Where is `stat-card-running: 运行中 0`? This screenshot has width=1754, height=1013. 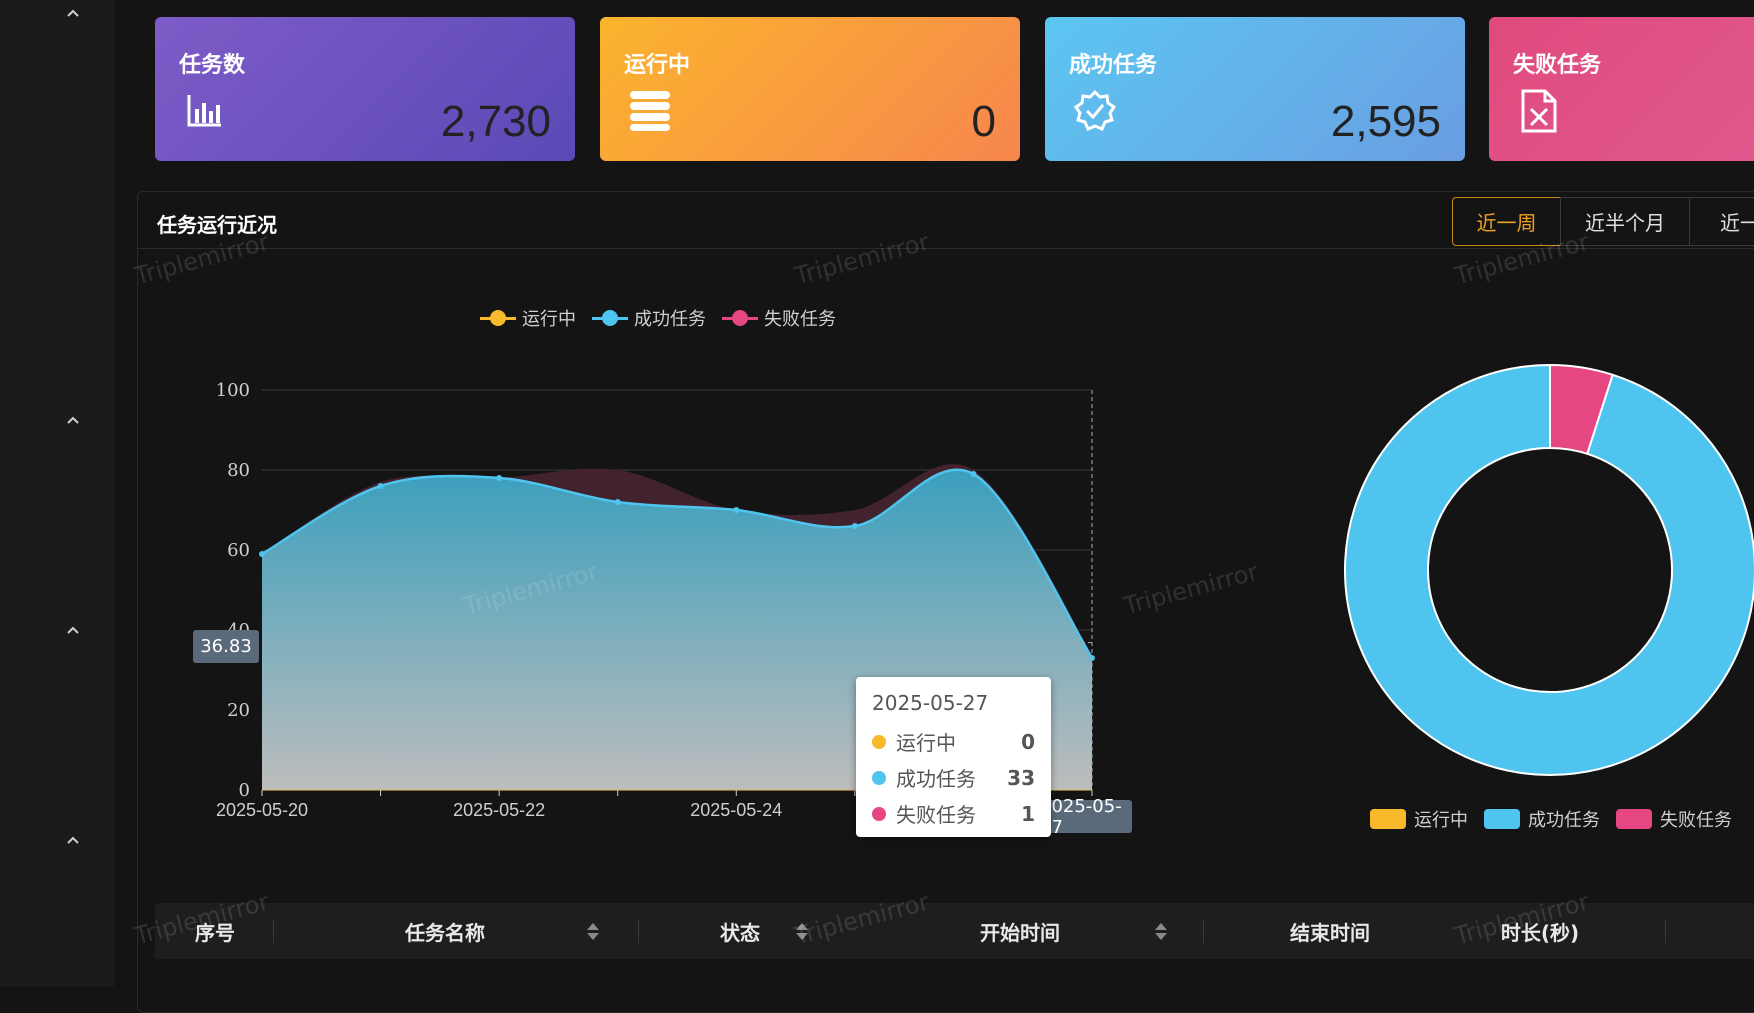 stat-card-running: 运行中 0 is located at coordinates (810, 89).